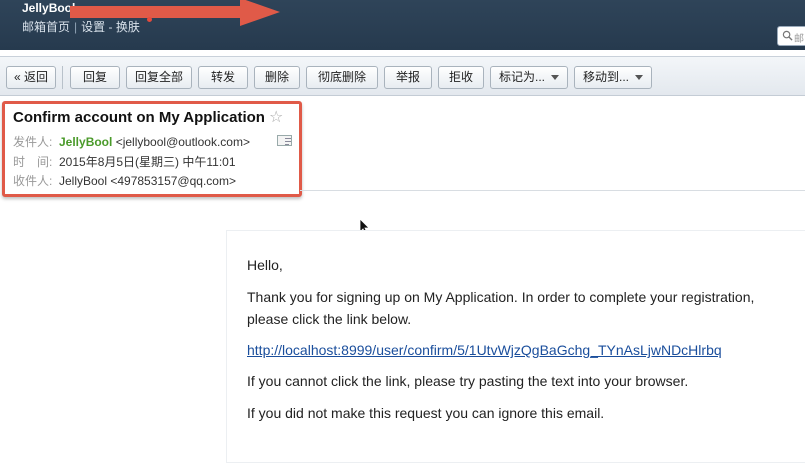 The height and width of the screenshot is (473, 805). Describe the element at coordinates (33, 162) in the screenshot. I see `time-label: 时 间:` at that location.